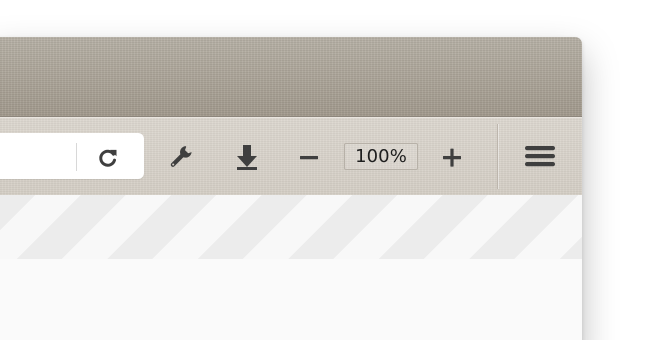  Describe the element at coordinates (497, 156) in the screenshot. I see `toolbar-separator` at that location.